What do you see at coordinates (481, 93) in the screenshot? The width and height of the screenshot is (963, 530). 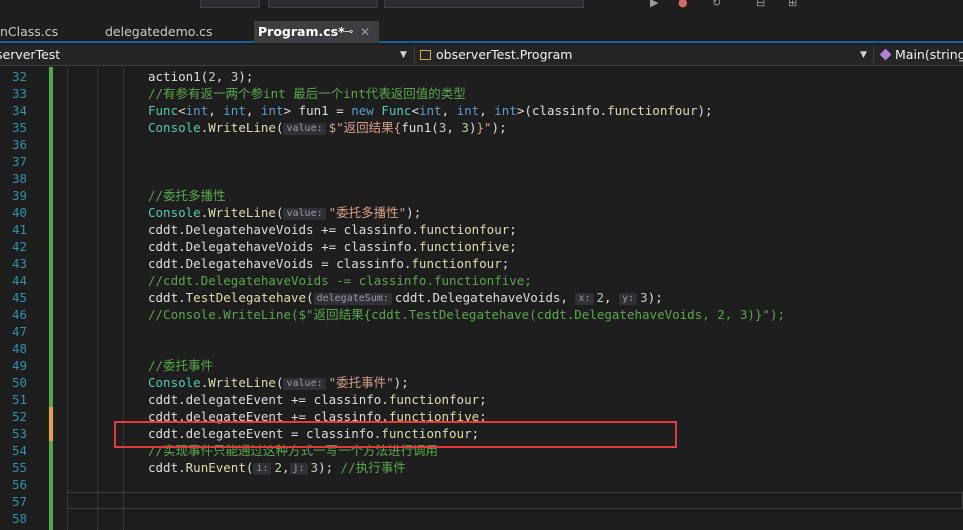 I see `code-line: 33 //有参有返一两个参int 最后一个int代表返回值的类型` at bounding box center [481, 93].